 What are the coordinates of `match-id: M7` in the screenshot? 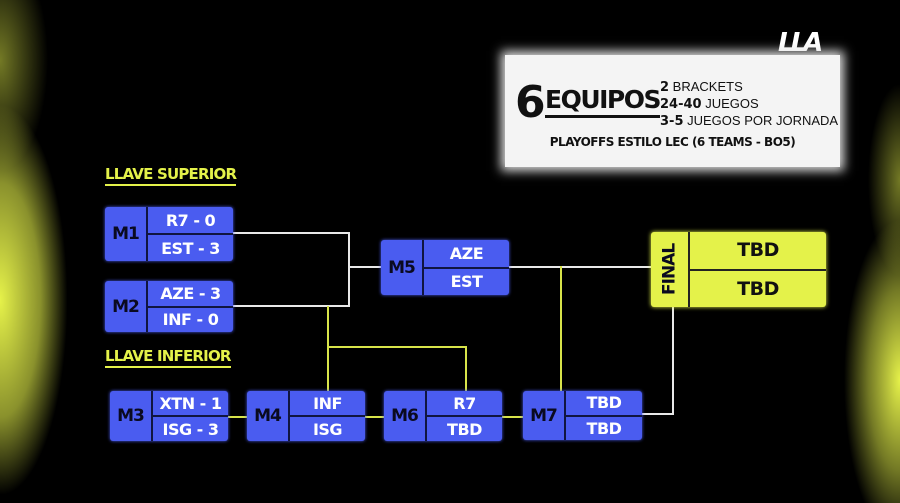 It's located at (544, 415).